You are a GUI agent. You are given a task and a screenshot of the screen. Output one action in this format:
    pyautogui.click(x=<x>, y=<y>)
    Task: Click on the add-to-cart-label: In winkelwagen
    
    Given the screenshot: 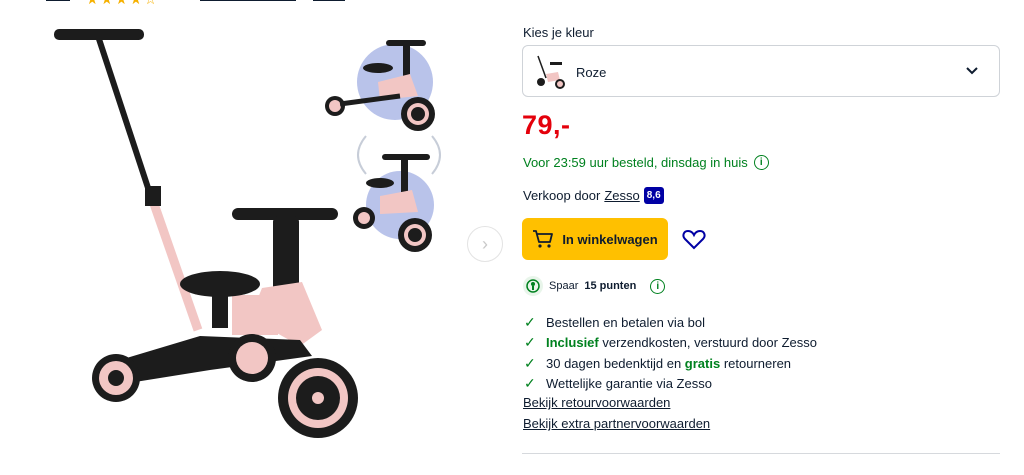 What is the action you would take?
    pyautogui.click(x=610, y=239)
    